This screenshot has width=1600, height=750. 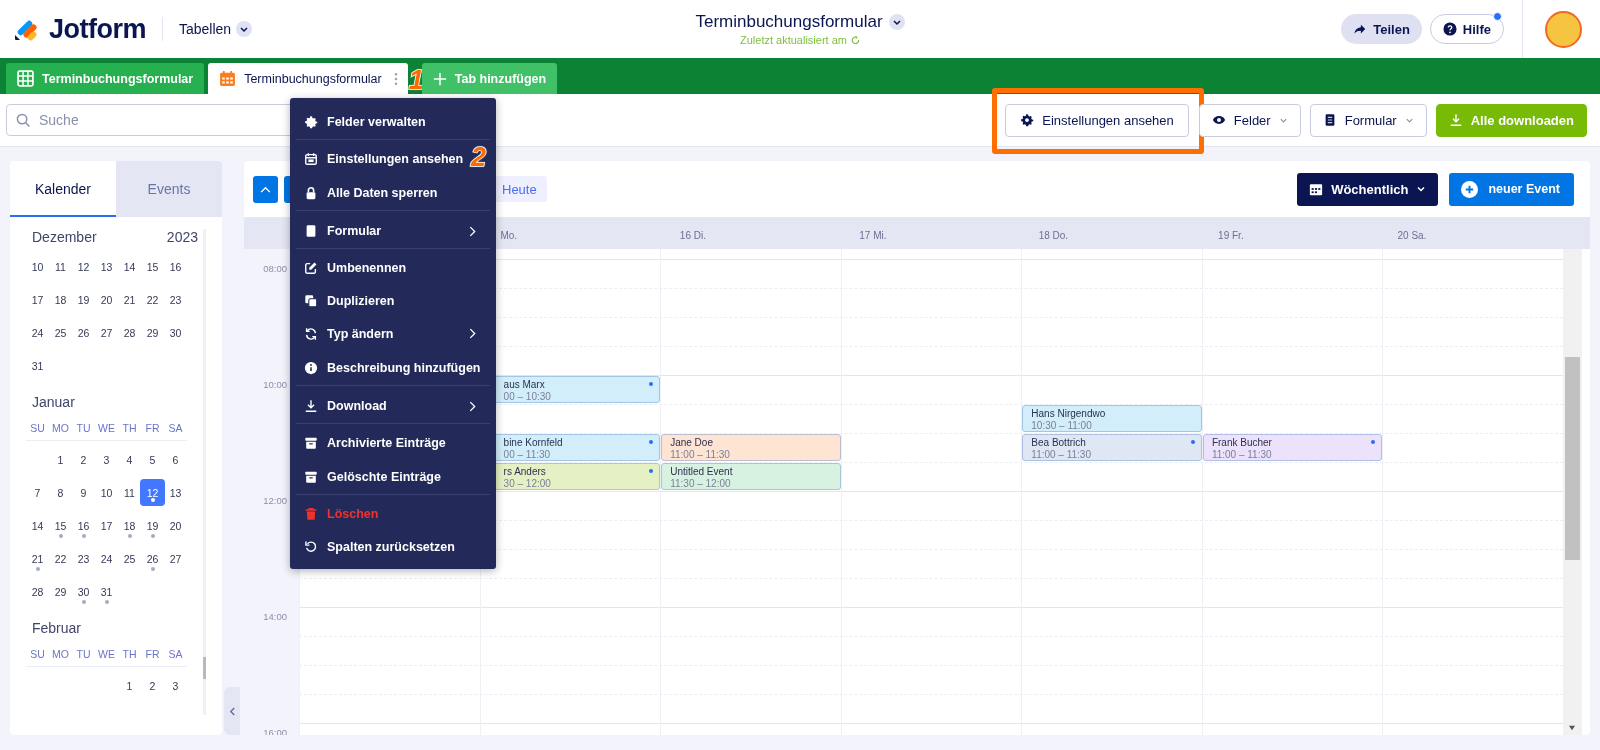 What do you see at coordinates (216, 29) in the screenshot?
I see `workspace-dropdown: Tabellen` at bounding box center [216, 29].